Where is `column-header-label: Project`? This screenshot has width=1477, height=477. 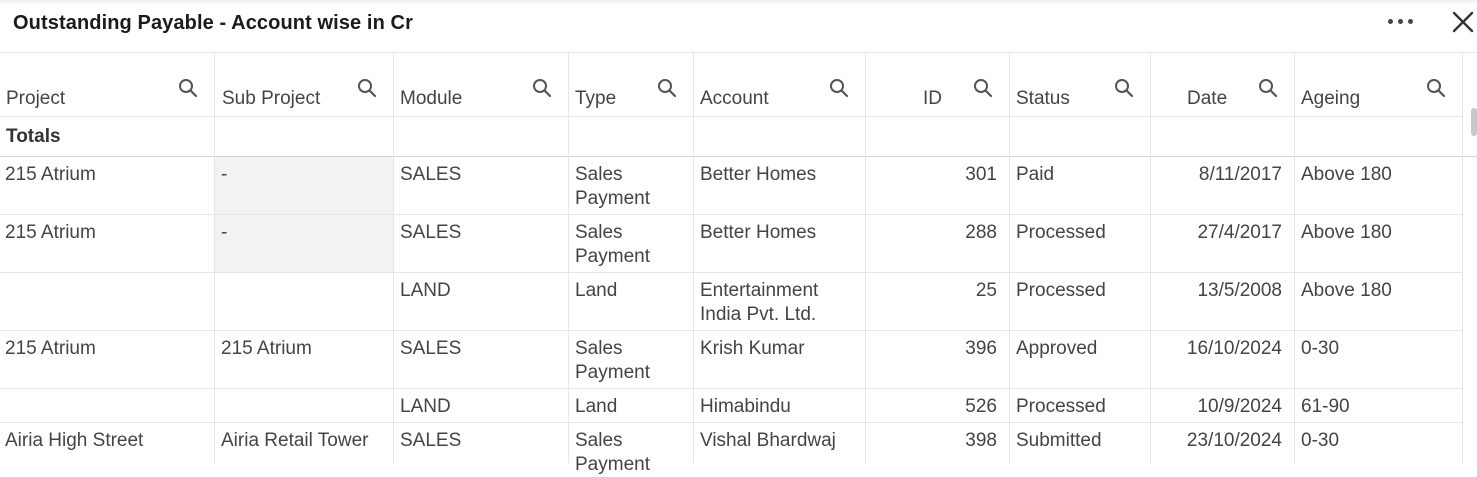 column-header-label: Project is located at coordinates (36, 98).